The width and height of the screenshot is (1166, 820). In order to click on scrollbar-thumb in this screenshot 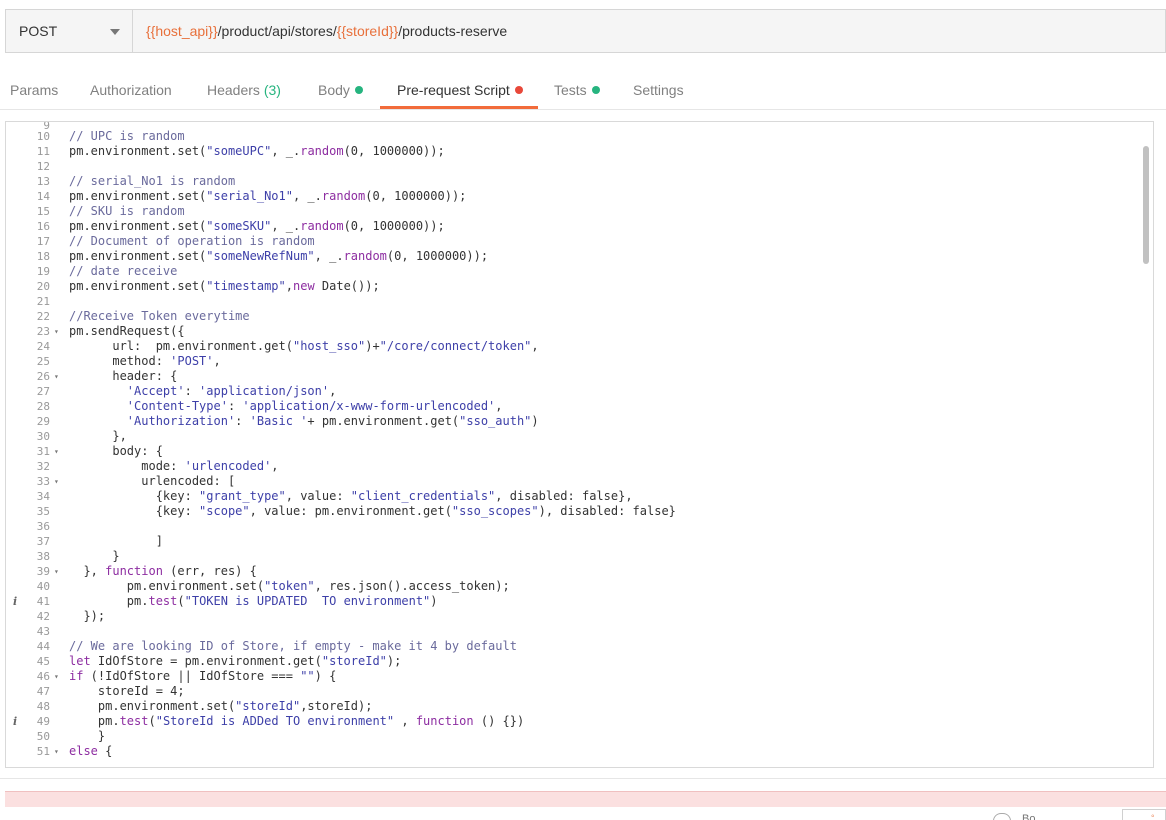, I will do `click(1146, 205)`.